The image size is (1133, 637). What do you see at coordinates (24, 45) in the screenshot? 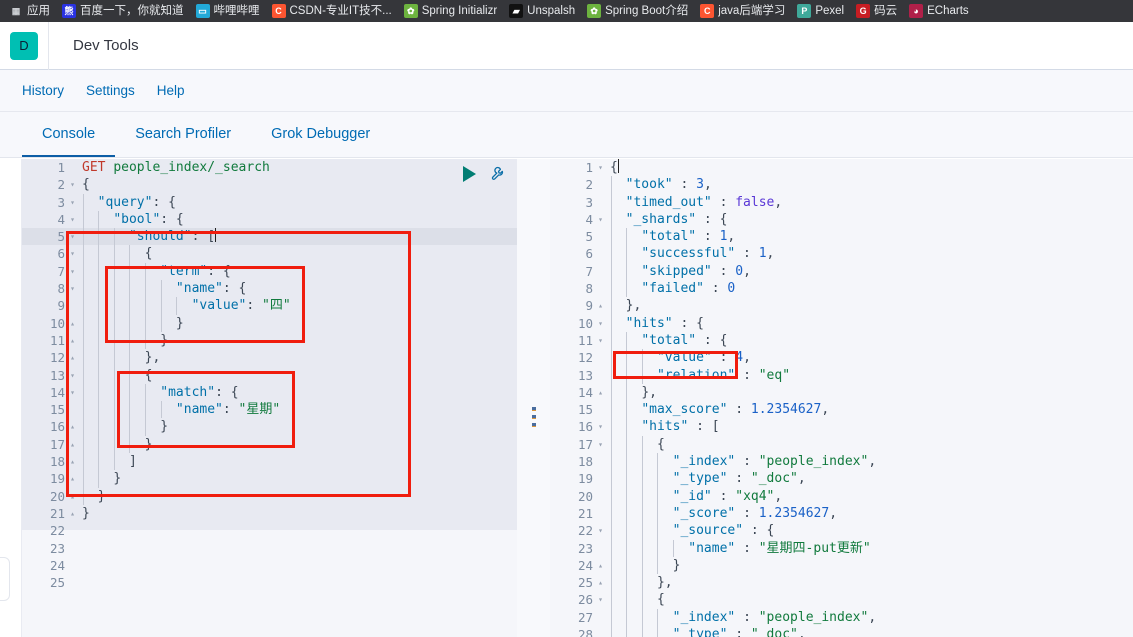
I see `kibana-logo-icon: D` at bounding box center [24, 45].